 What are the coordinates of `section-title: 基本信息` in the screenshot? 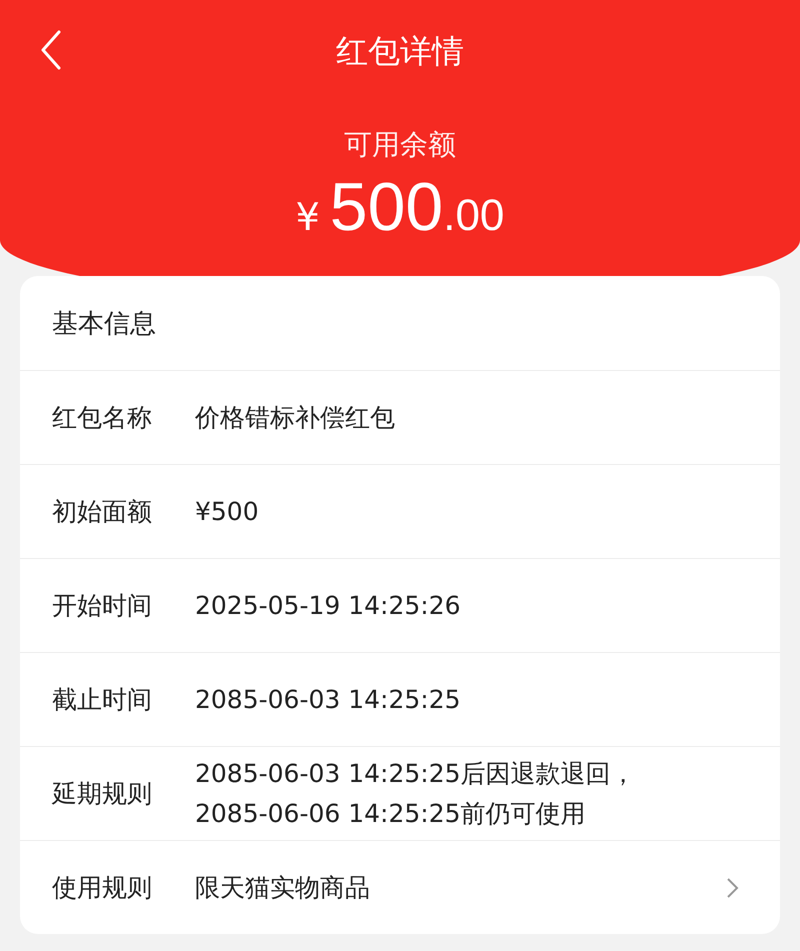 It's located at (104, 324).